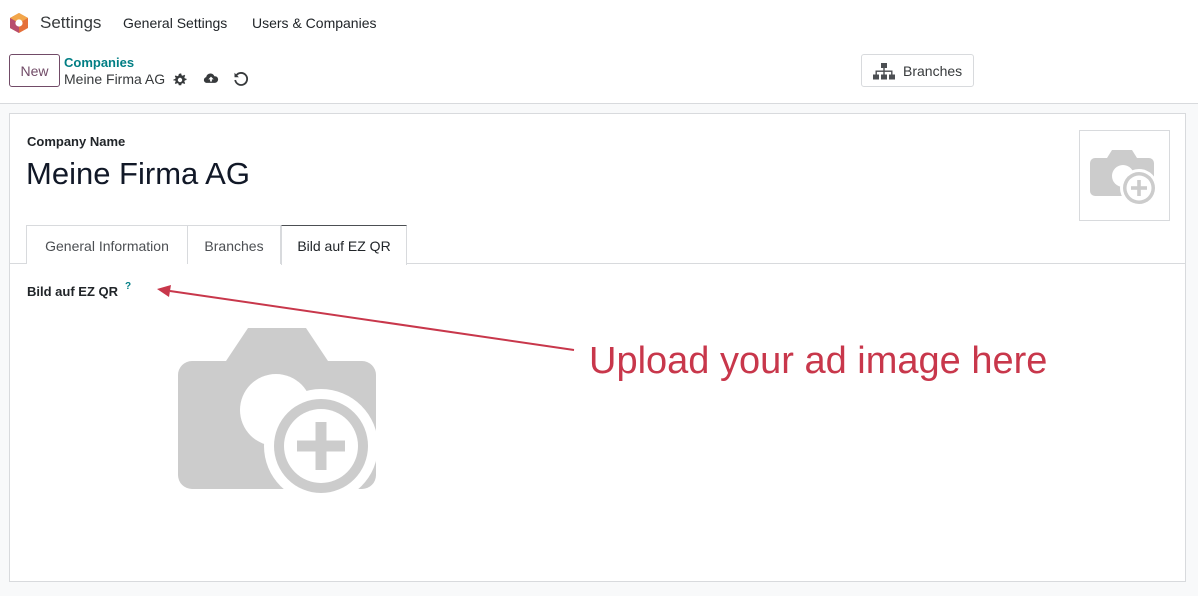 Image resolution: width=1198 pixels, height=596 pixels. Describe the element at coordinates (107, 244) in the screenshot. I see `tab-general-information: General Information` at that location.